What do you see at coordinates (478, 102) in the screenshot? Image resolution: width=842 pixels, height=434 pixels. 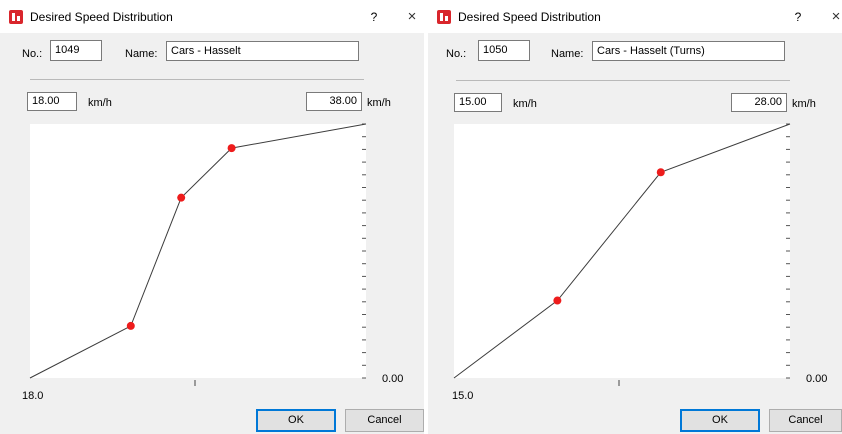 I see `min-speed-field: 15.00` at bounding box center [478, 102].